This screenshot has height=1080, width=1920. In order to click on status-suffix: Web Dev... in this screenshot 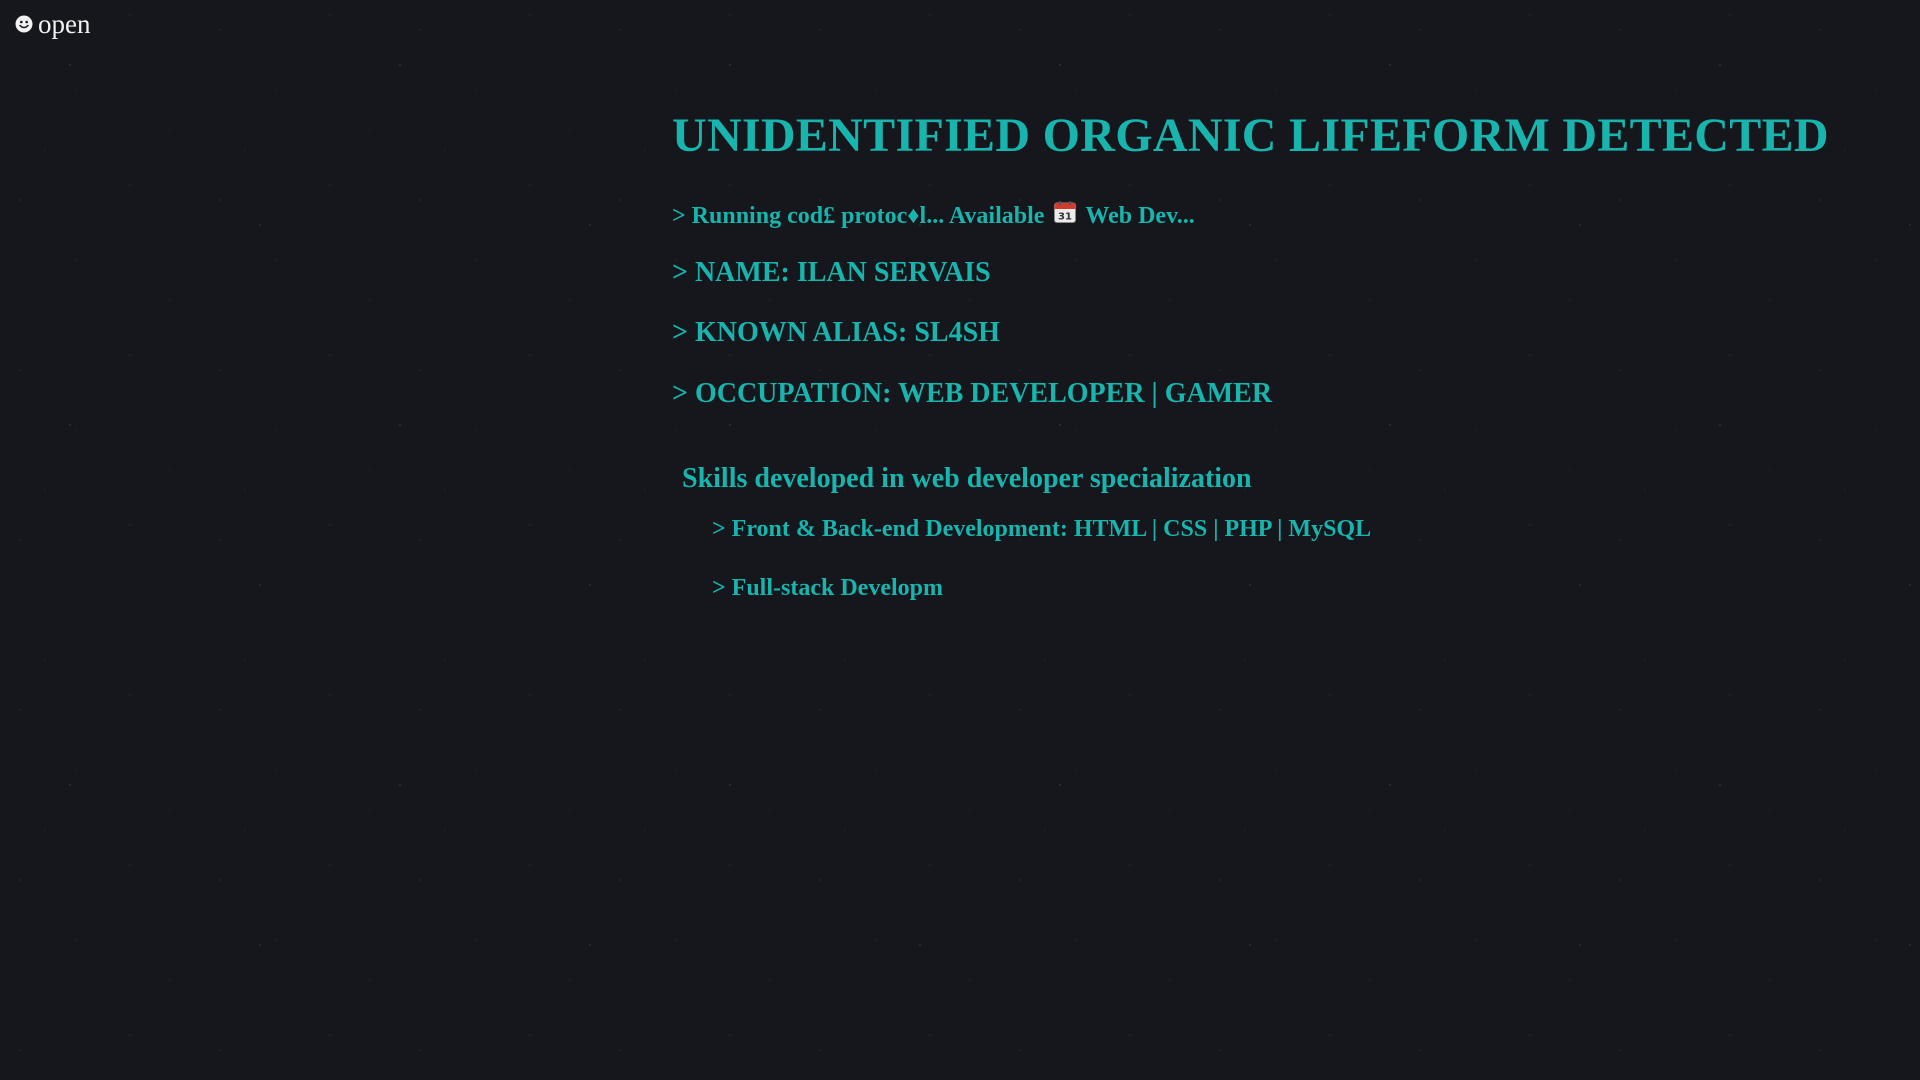, I will do `click(1140, 216)`.